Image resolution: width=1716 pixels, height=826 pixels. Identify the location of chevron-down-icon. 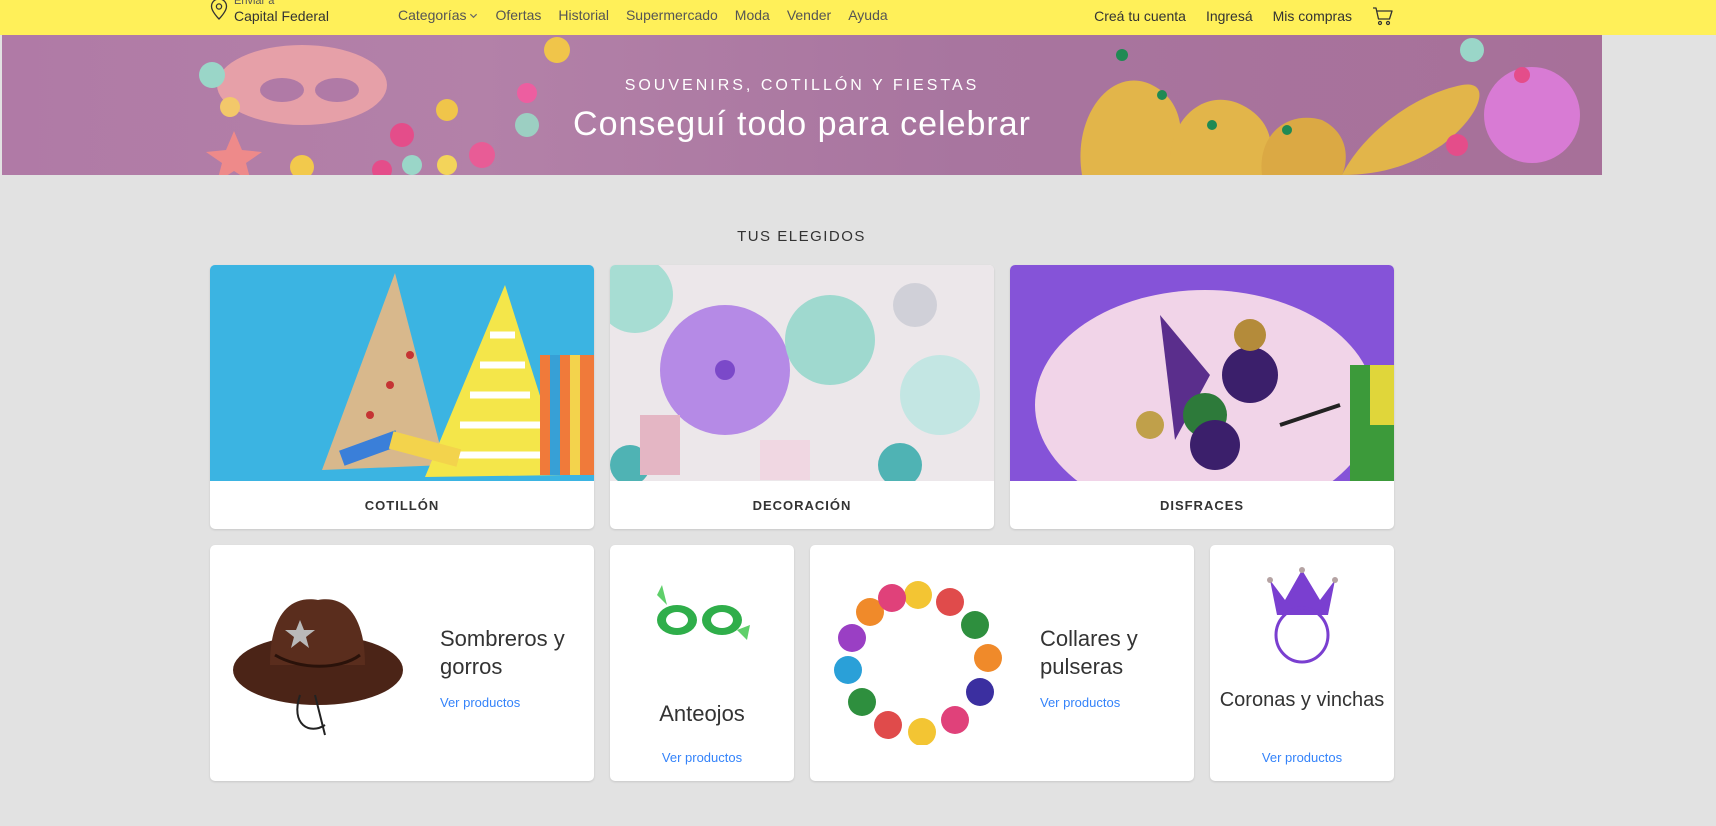
(474, 15).